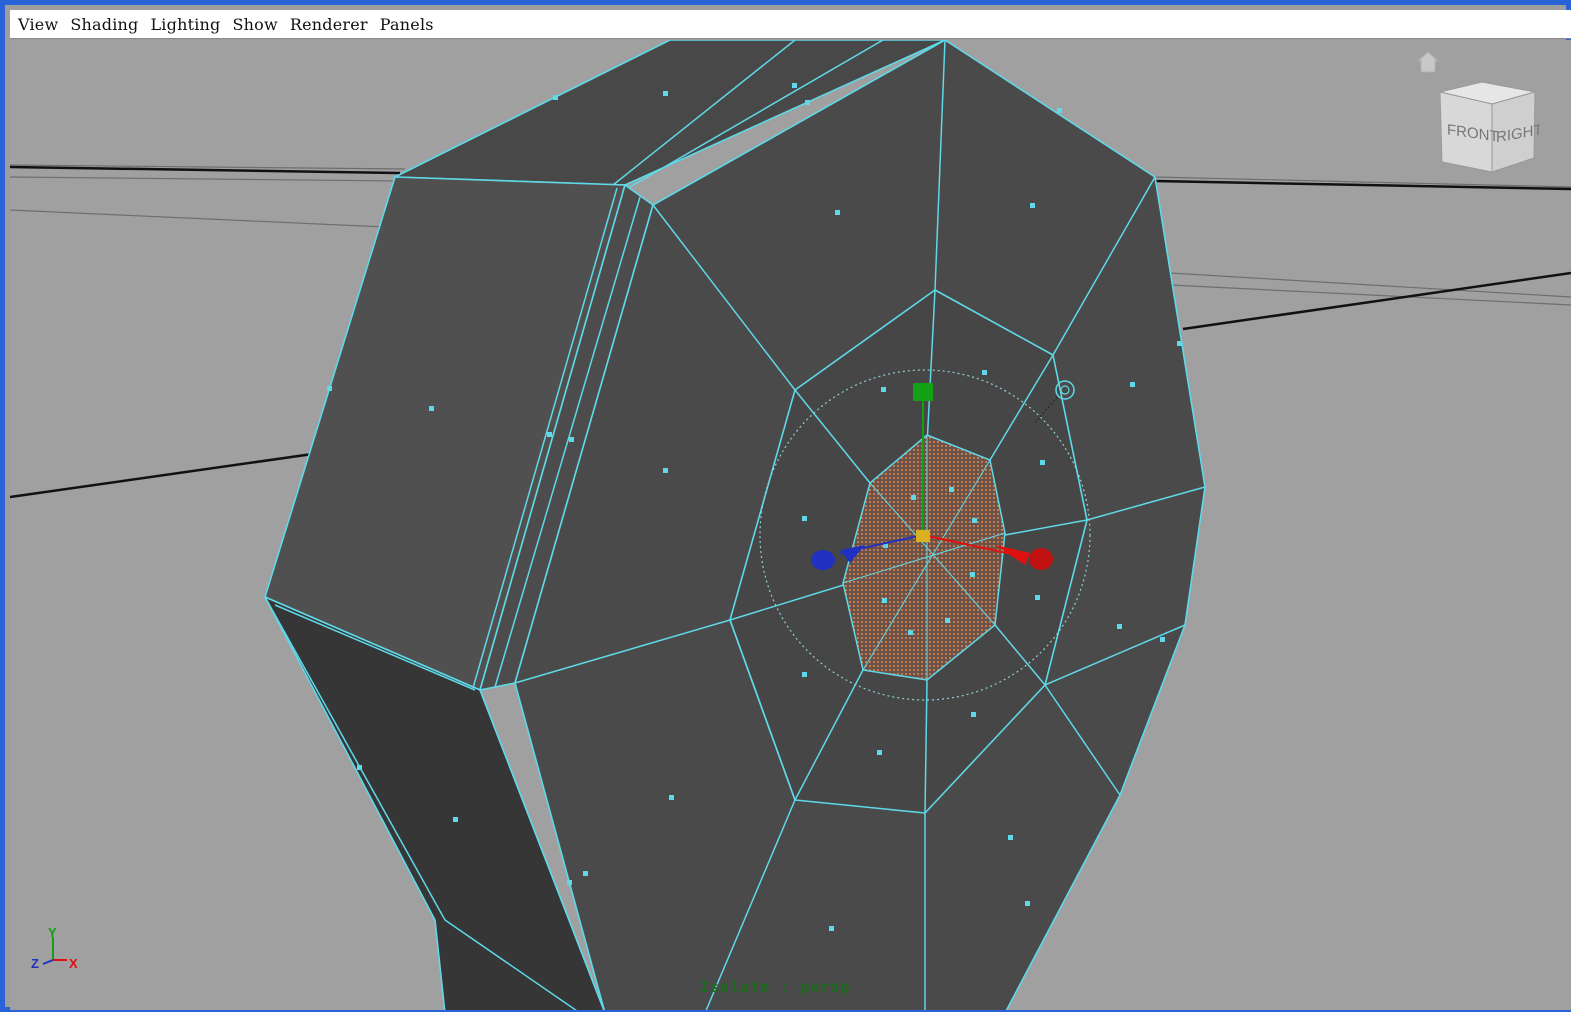  What do you see at coordinates (73, 963) in the screenshot?
I see `axis-x-label: X` at bounding box center [73, 963].